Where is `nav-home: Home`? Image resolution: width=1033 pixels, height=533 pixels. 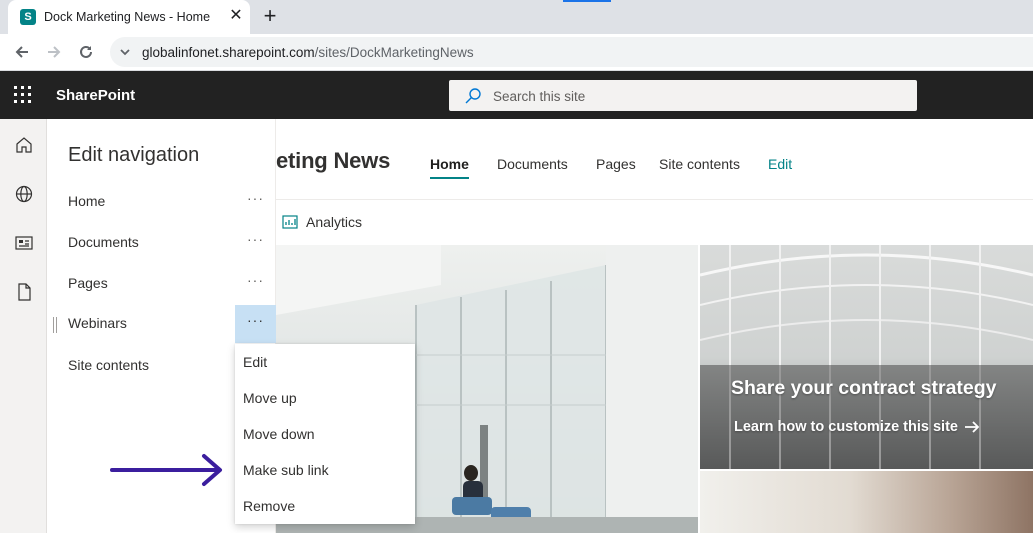
nav-home: Home is located at coordinates (449, 164).